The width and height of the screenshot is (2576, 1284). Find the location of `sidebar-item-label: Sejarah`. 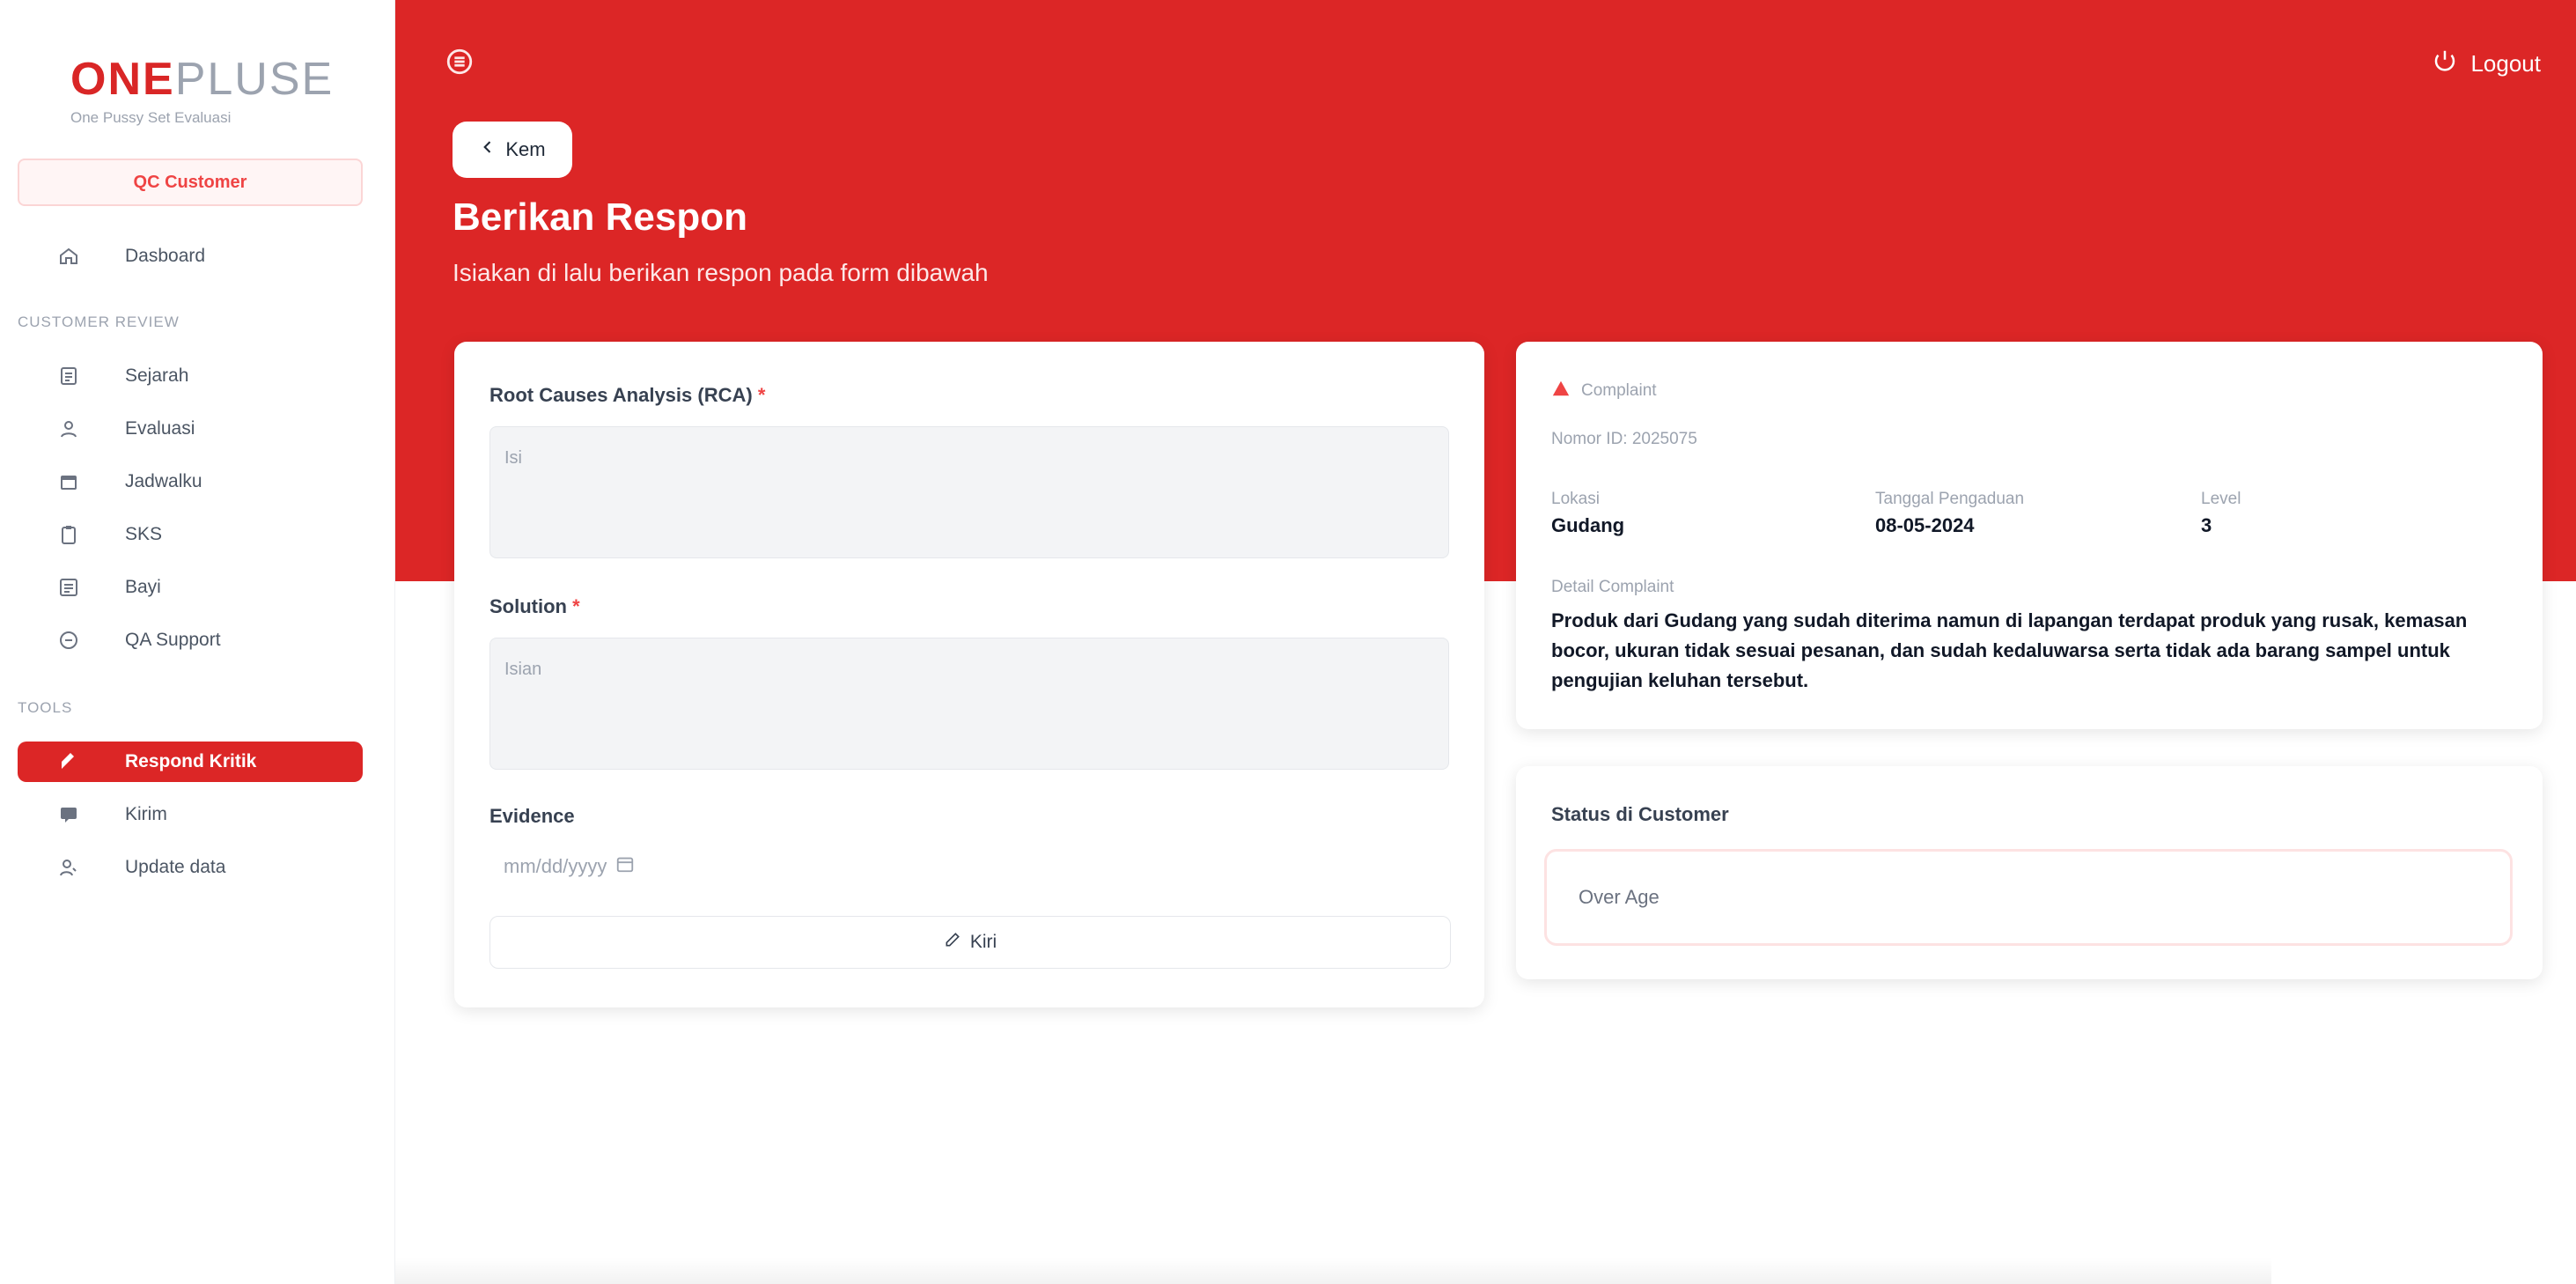

sidebar-item-label: Sejarah is located at coordinates (157, 375).